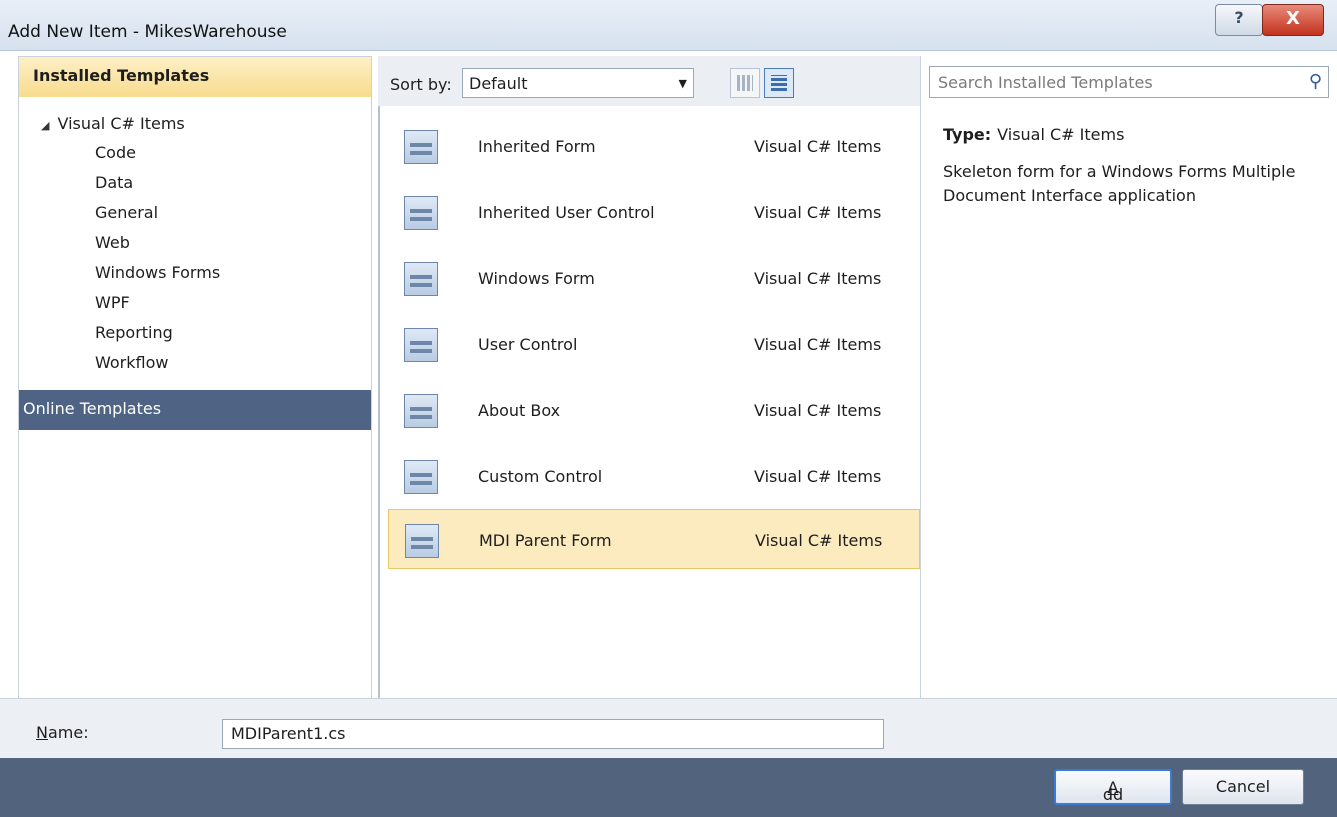 Image resolution: width=1337 pixels, height=817 pixels. I want to click on tree-item-wpf: WPF, so click(112, 307).